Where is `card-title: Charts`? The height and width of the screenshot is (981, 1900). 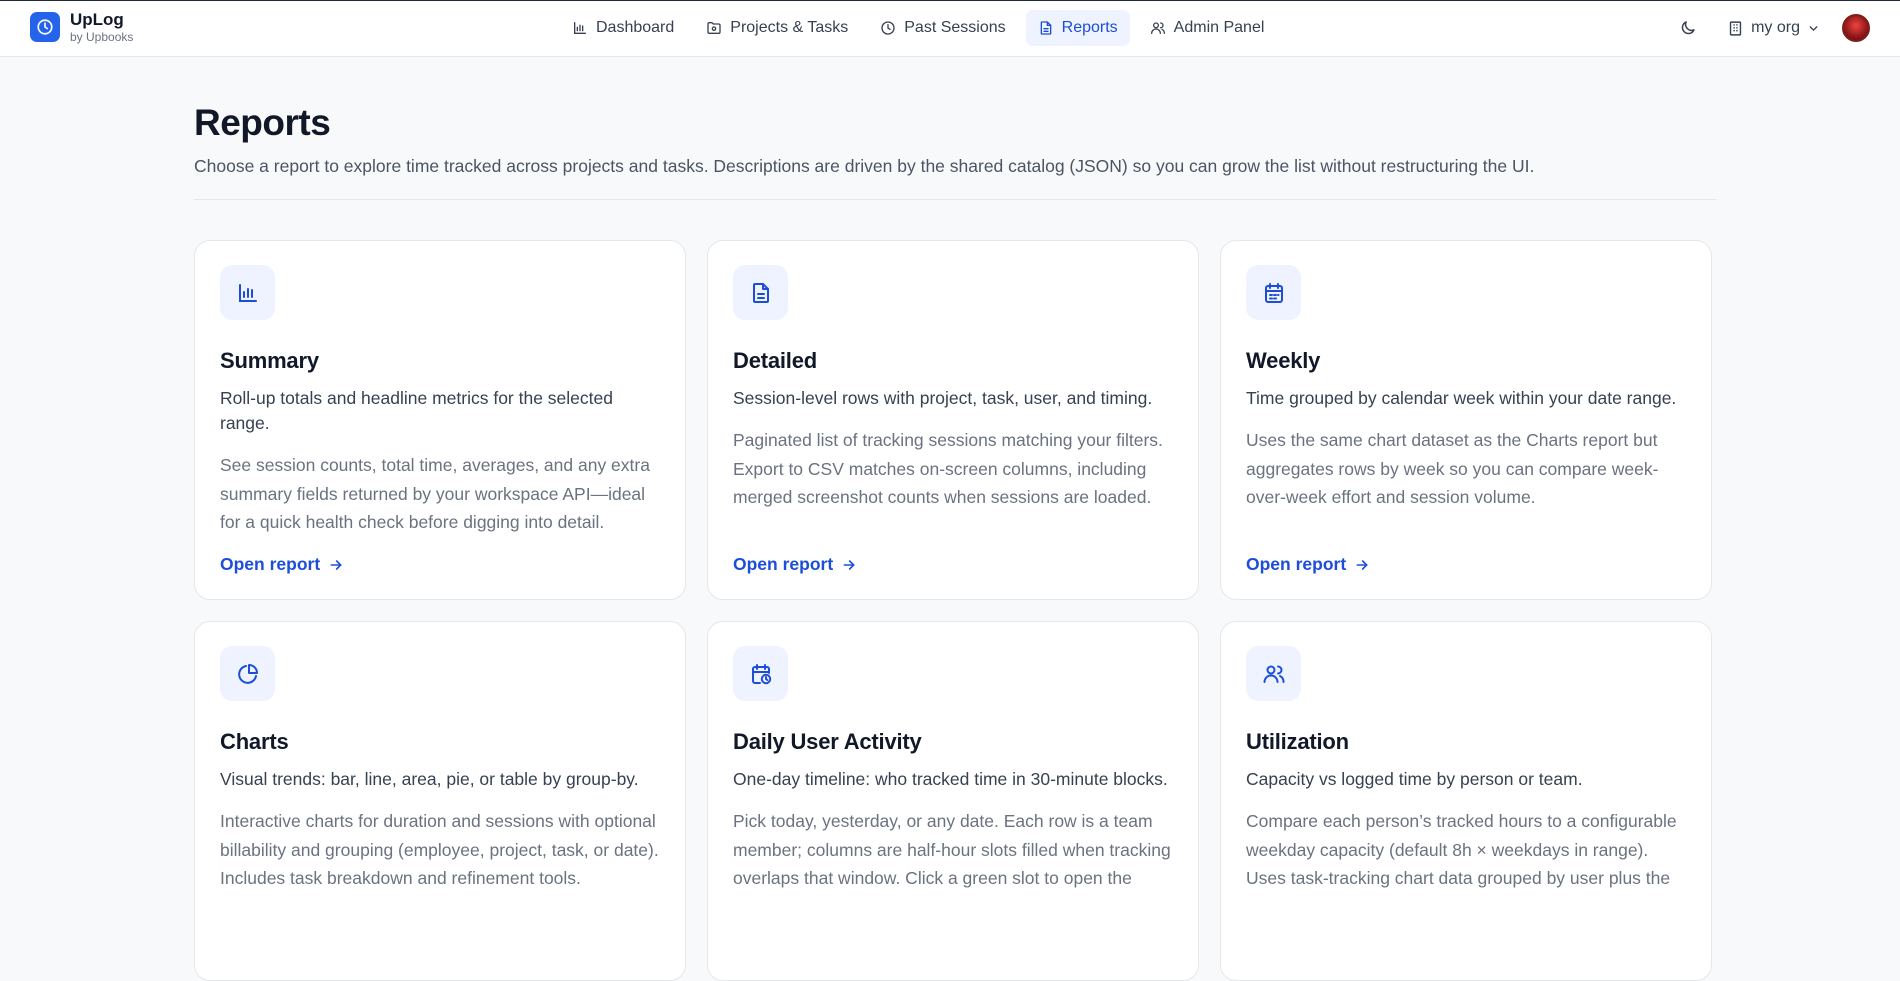 card-title: Charts is located at coordinates (254, 741).